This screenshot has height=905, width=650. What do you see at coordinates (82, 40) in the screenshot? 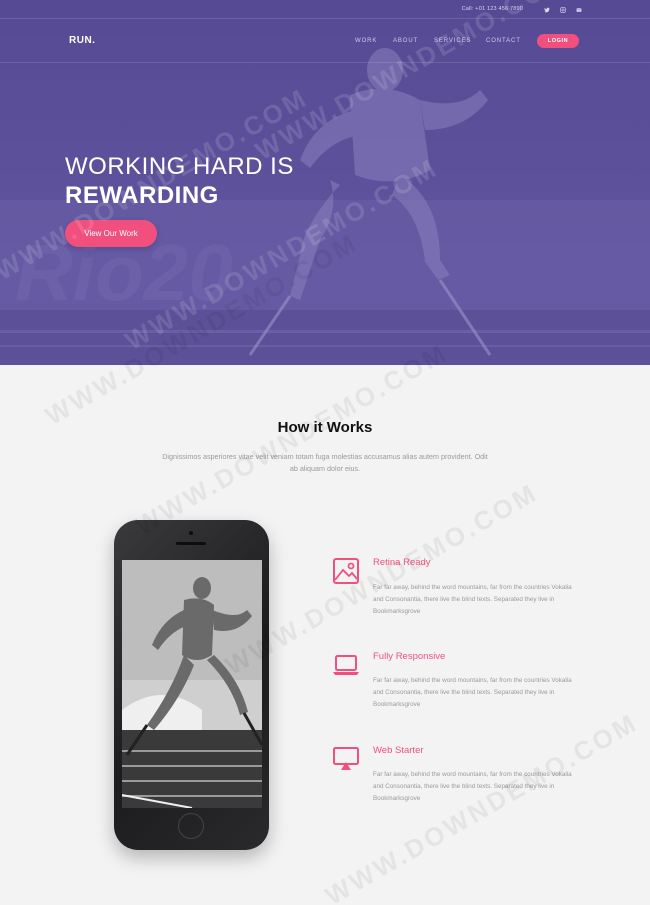
I see `site-logo: RUN.` at bounding box center [82, 40].